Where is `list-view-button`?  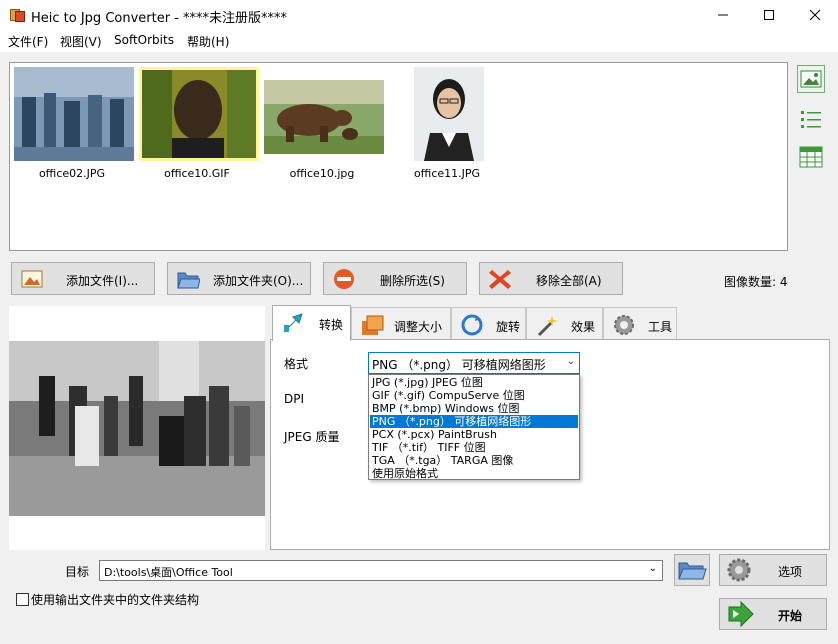
list-view-button is located at coordinates (811, 119).